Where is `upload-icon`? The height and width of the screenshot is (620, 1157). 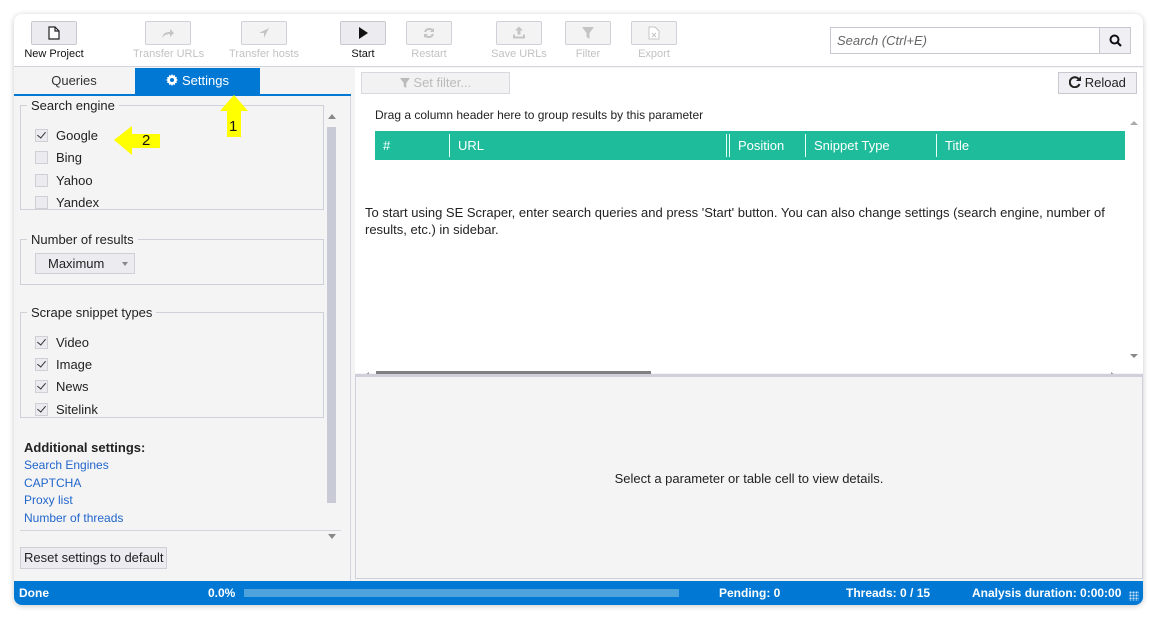
upload-icon is located at coordinates (519, 32).